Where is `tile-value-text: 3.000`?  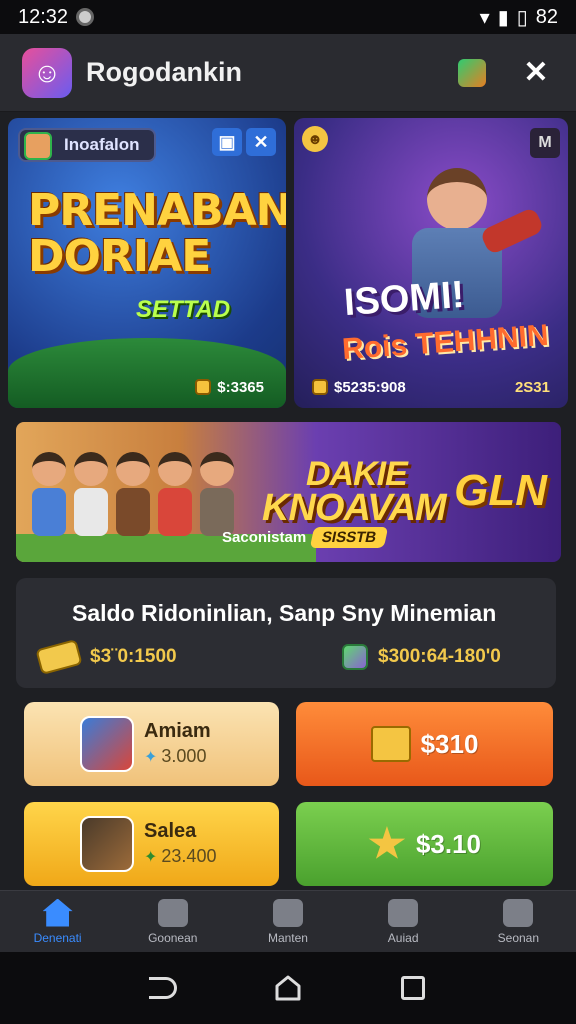
tile-value-text: 3.000 is located at coordinates (184, 756).